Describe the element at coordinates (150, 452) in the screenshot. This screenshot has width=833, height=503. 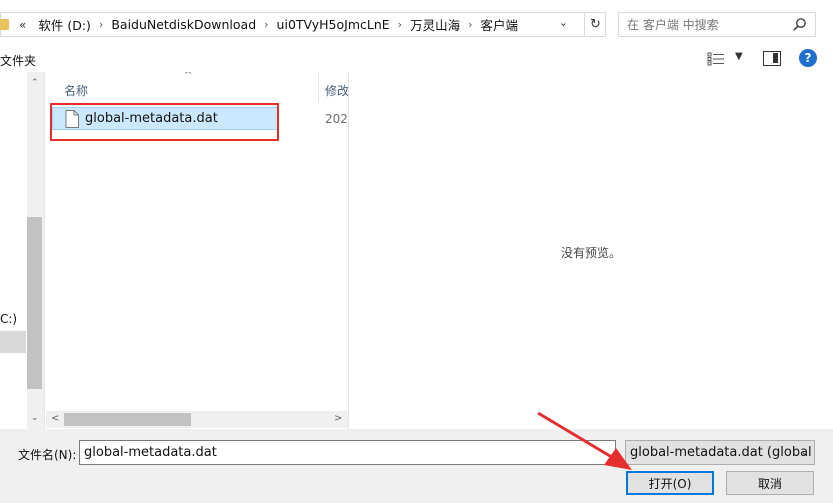
I see `filename-value: global-metadata.dat` at that location.